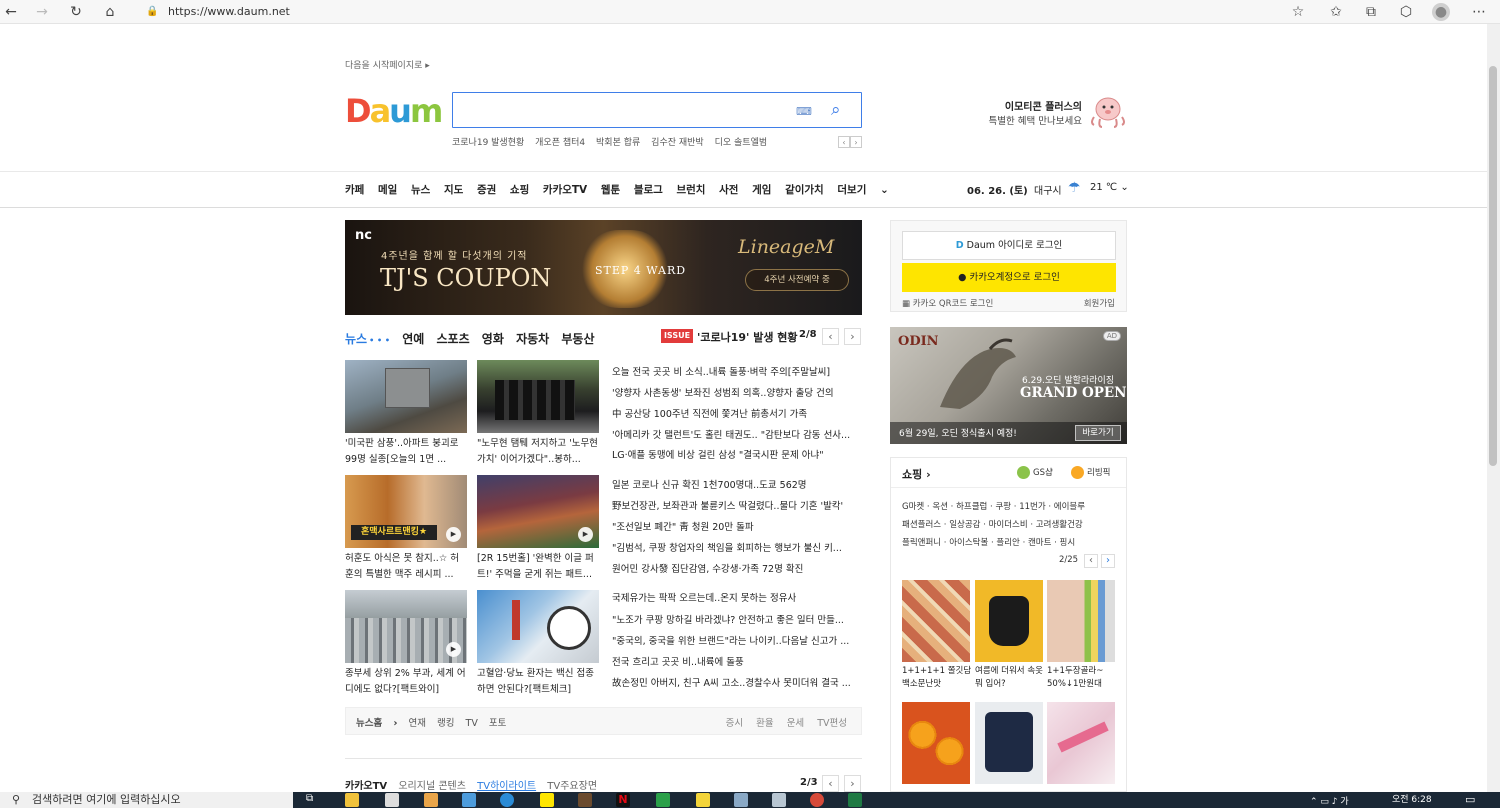 This screenshot has height=808, width=1500. What do you see at coordinates (313, 800) in the screenshot?
I see `task-view-icon: ⧉` at bounding box center [313, 800].